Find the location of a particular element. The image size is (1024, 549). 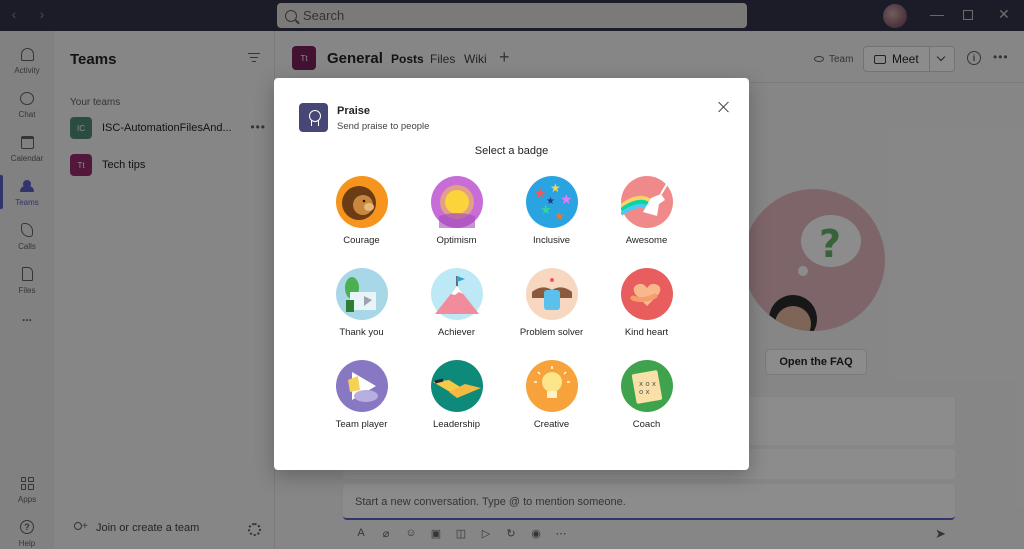

heart-hand-icon is located at coordinates (646, 294).